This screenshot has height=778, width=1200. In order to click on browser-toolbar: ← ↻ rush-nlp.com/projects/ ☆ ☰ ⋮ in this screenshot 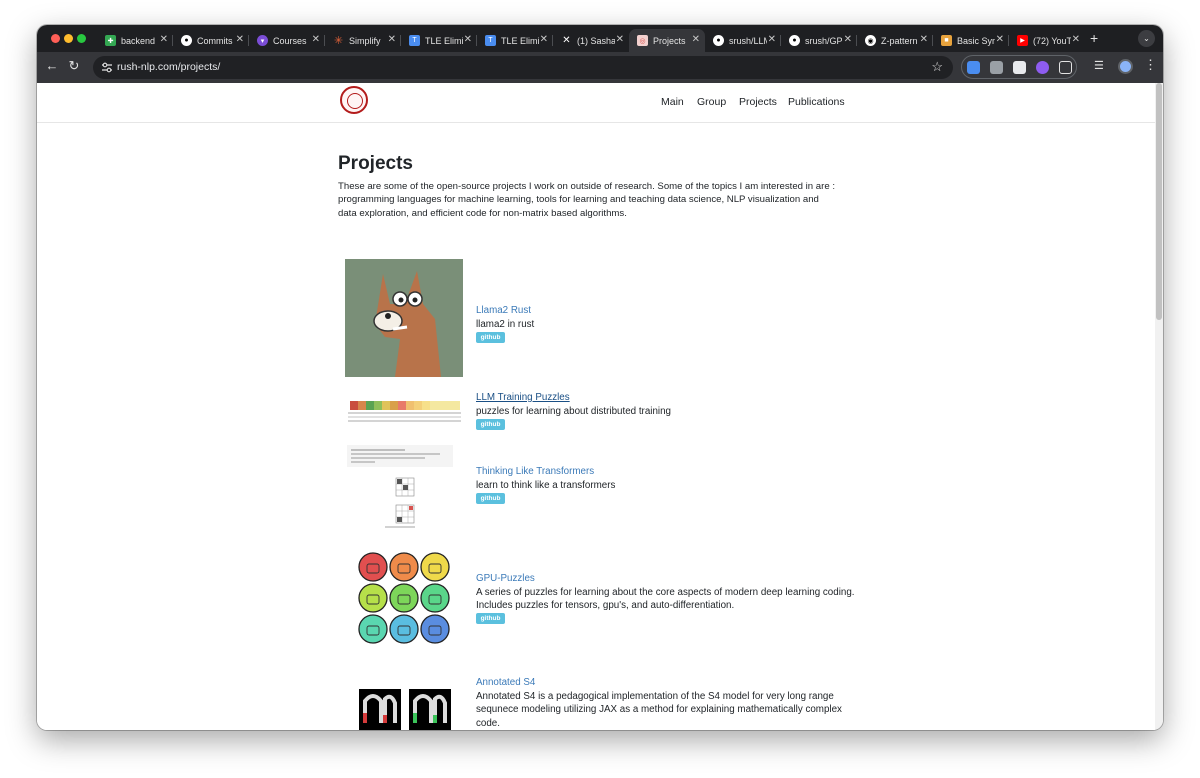, I will do `click(600, 67)`.